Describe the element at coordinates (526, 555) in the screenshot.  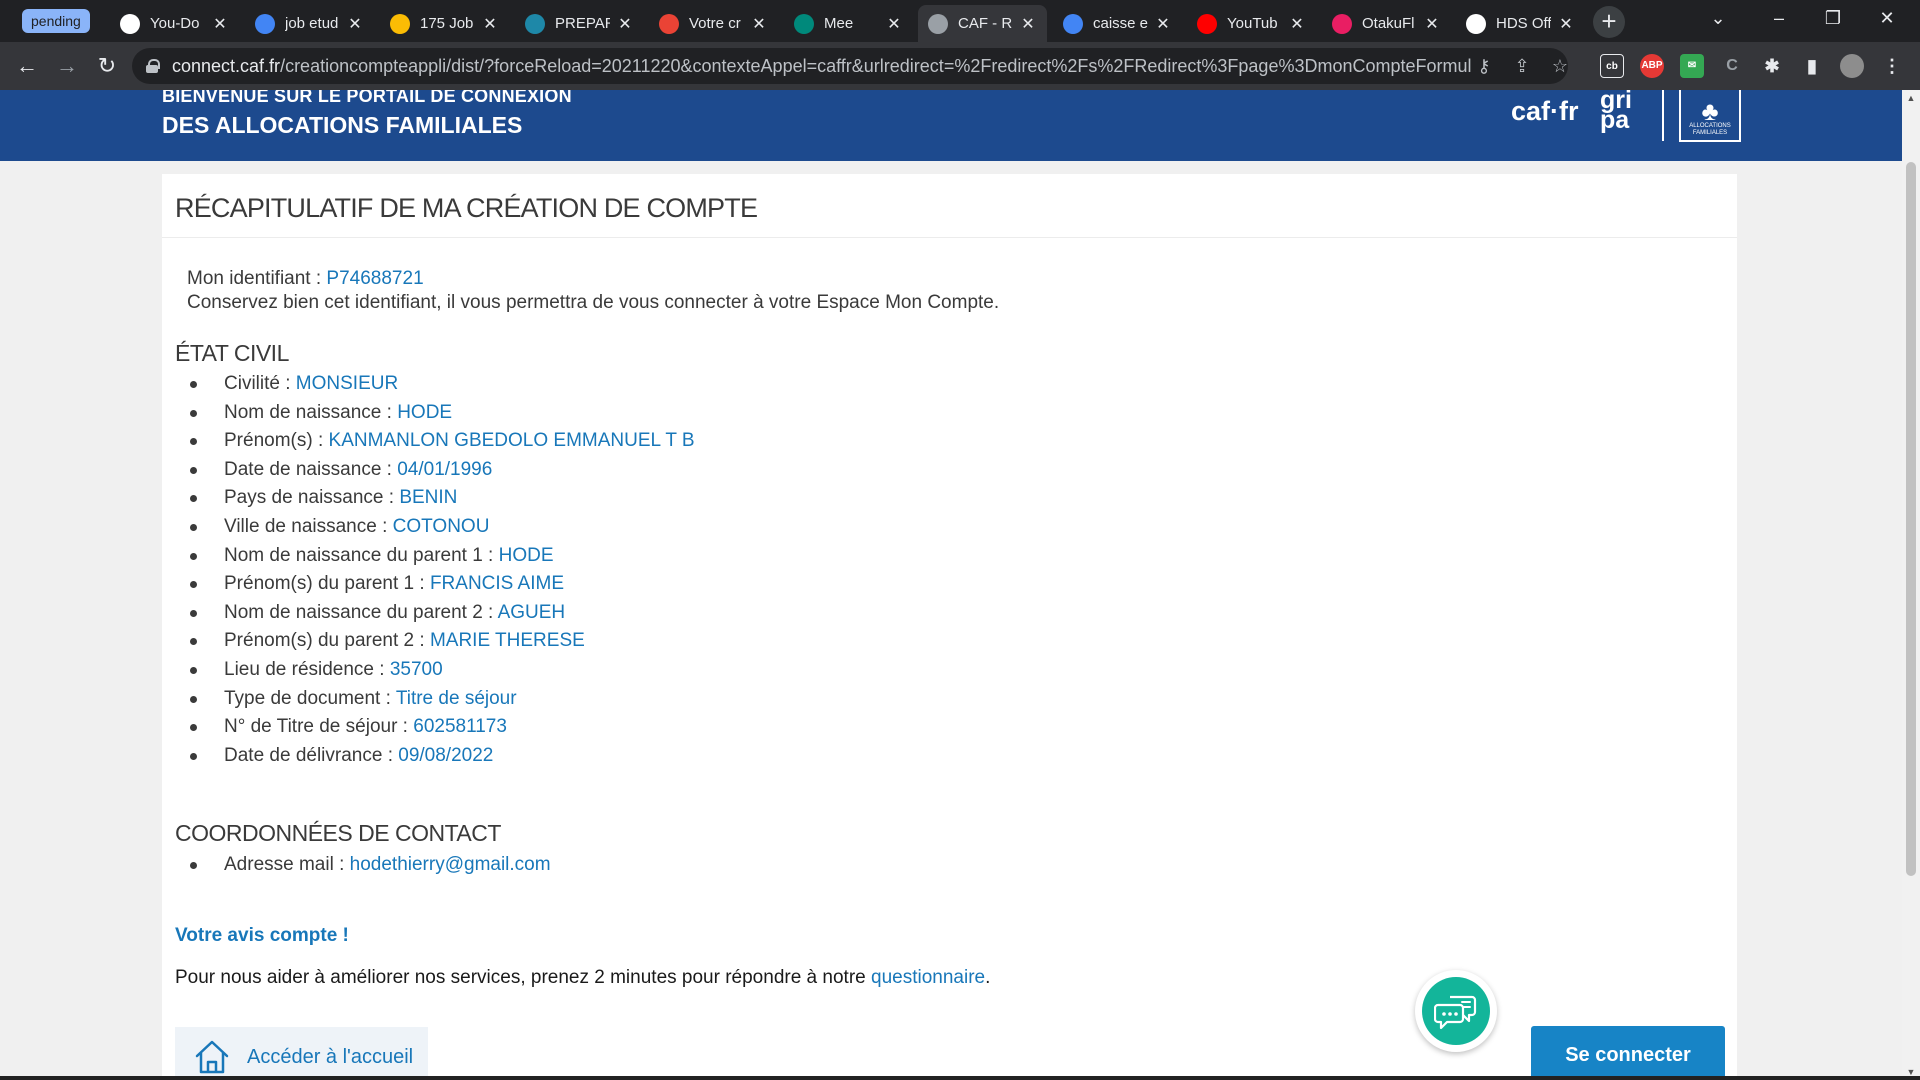
I see `field-value: HODE` at that location.